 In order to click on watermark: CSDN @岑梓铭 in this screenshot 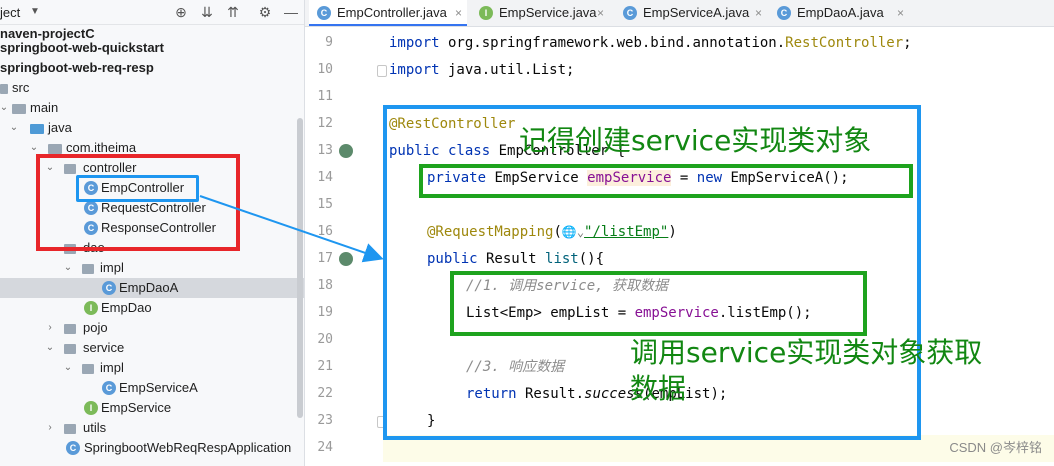, I will do `click(995, 447)`.